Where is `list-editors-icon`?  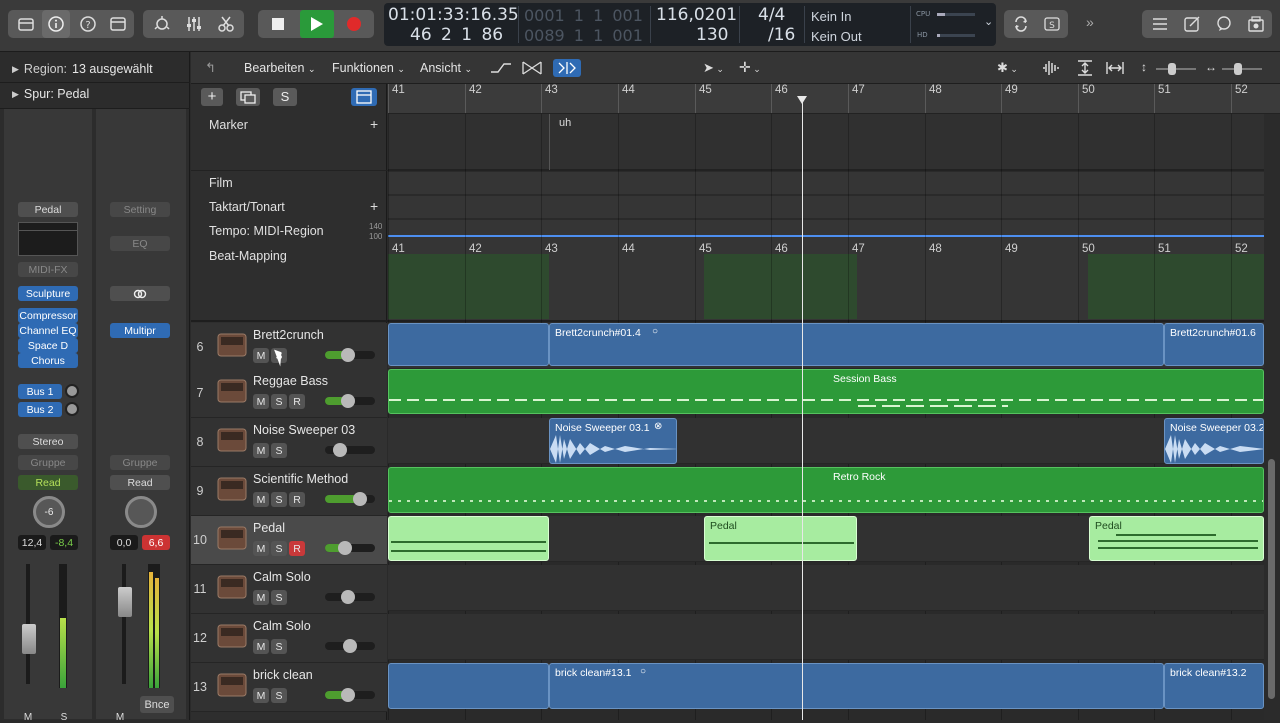
list-editors-icon is located at coordinates (1160, 24).